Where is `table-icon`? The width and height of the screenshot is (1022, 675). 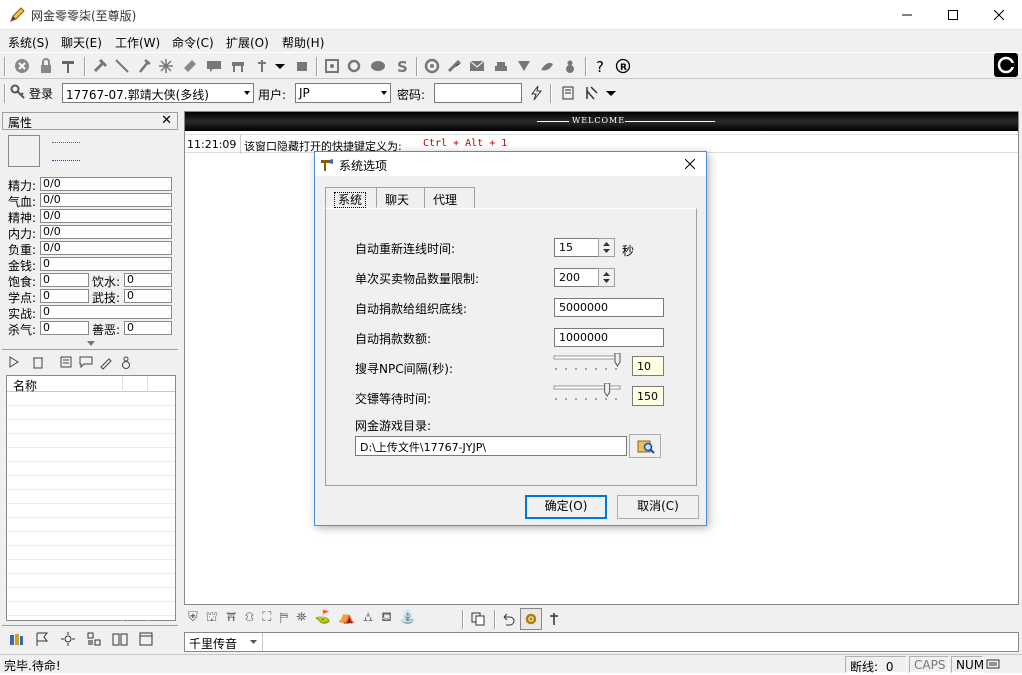
table-icon is located at coordinates (238, 66).